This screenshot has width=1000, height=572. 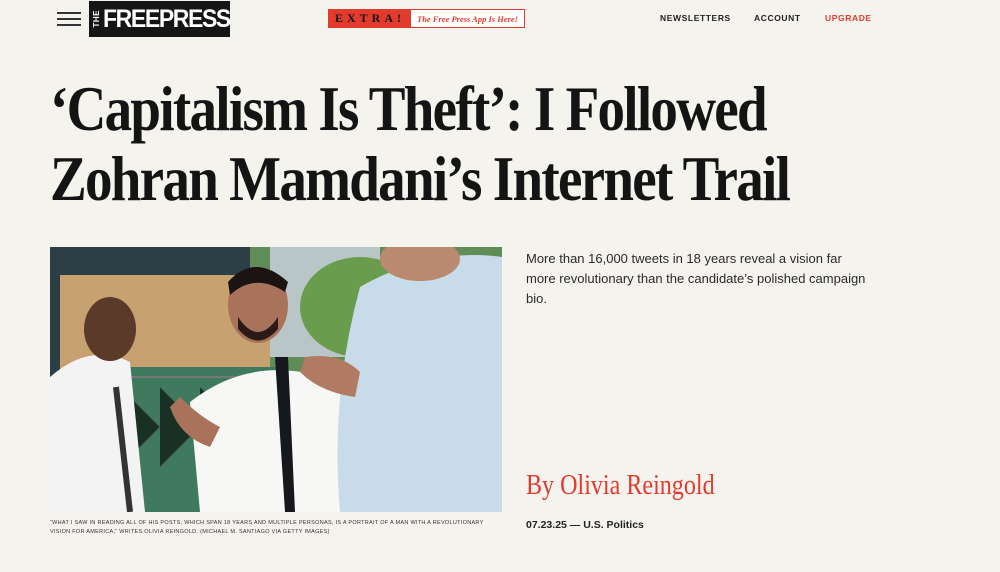 I want to click on logo-the: THE, so click(x=96, y=19).